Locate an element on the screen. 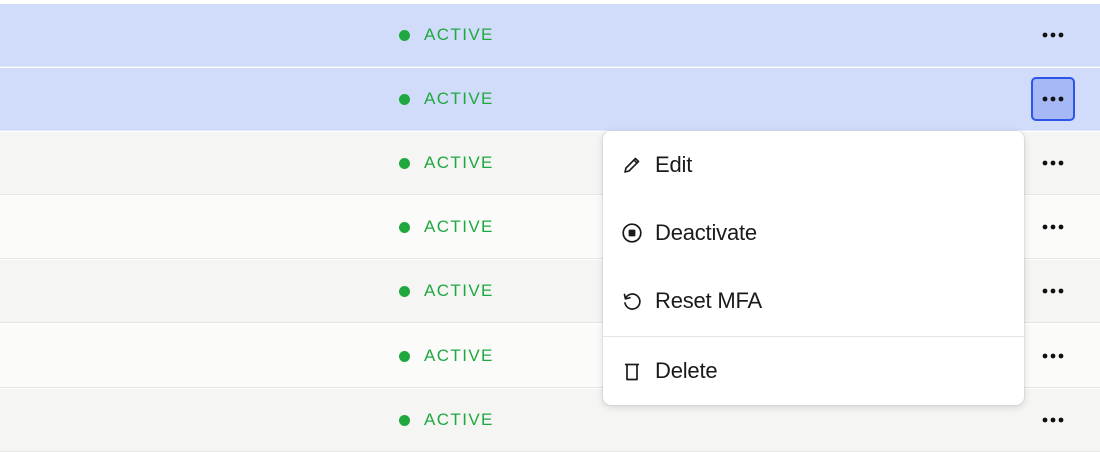  menu-divider is located at coordinates (813, 336).